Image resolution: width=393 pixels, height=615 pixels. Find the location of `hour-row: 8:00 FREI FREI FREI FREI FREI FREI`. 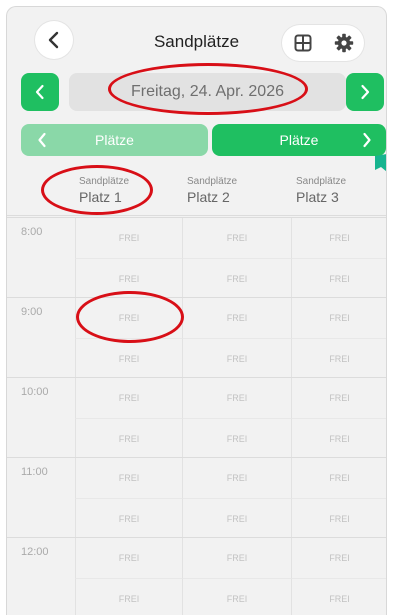

hour-row: 8:00 FREI FREI FREI FREI FREI FREI is located at coordinates (196, 257).